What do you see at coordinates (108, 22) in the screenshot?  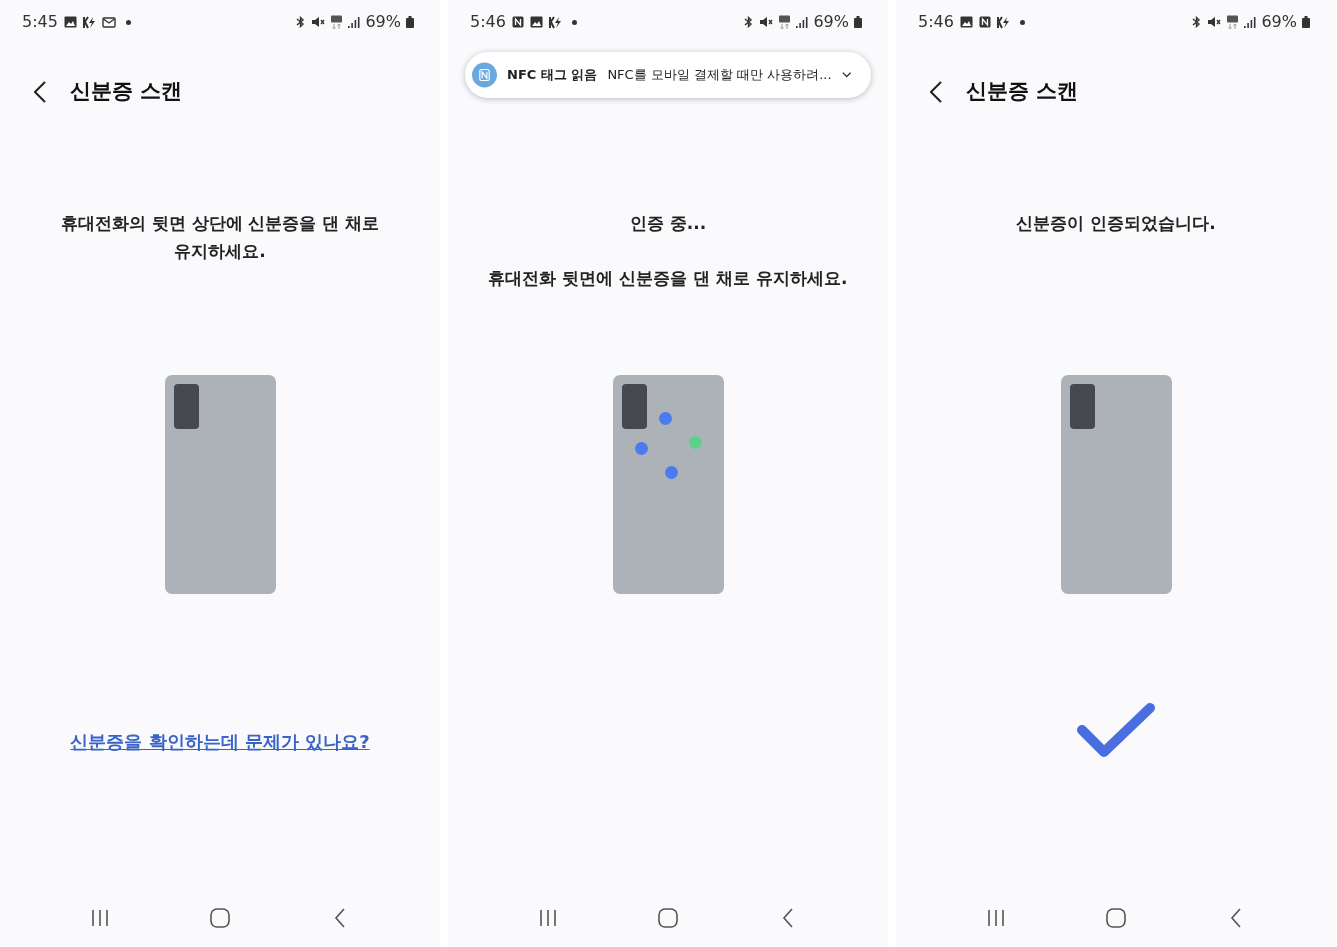 I see `mail-icon` at bounding box center [108, 22].